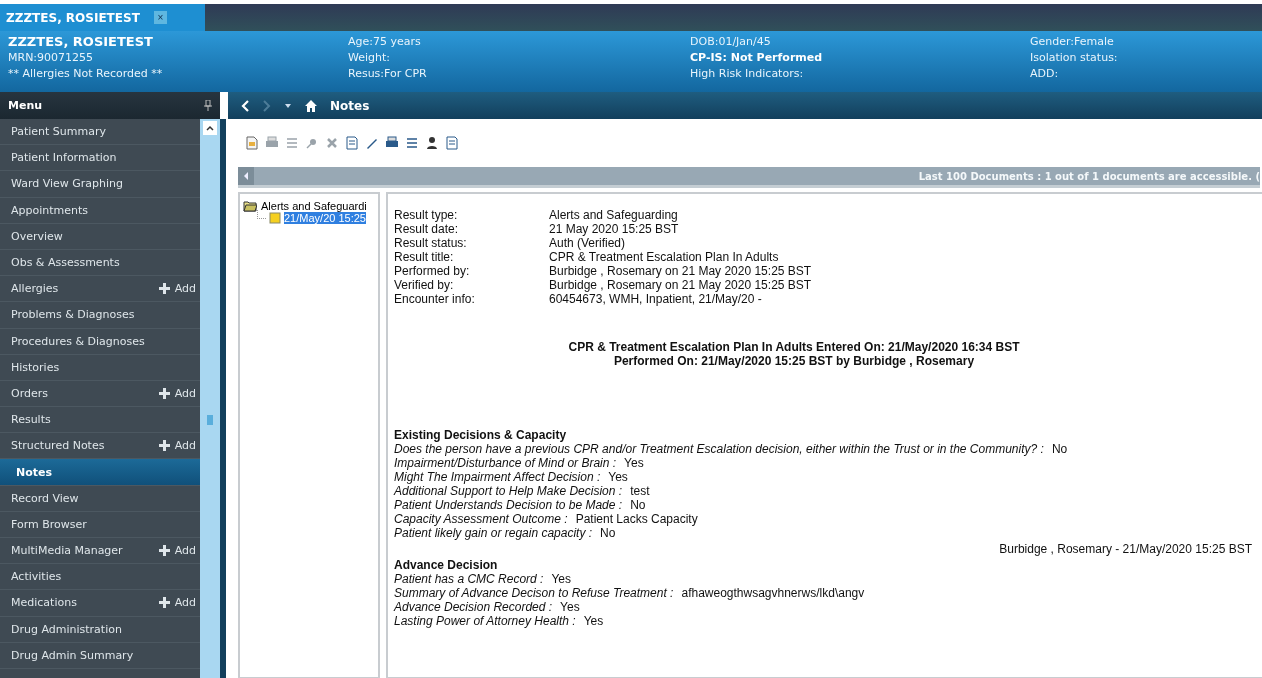  Describe the element at coordinates (794, 361) in the screenshot. I see `document-title: Performed On: 21/May/2020 15:25 BST by Burbidge , Rosemary` at that location.